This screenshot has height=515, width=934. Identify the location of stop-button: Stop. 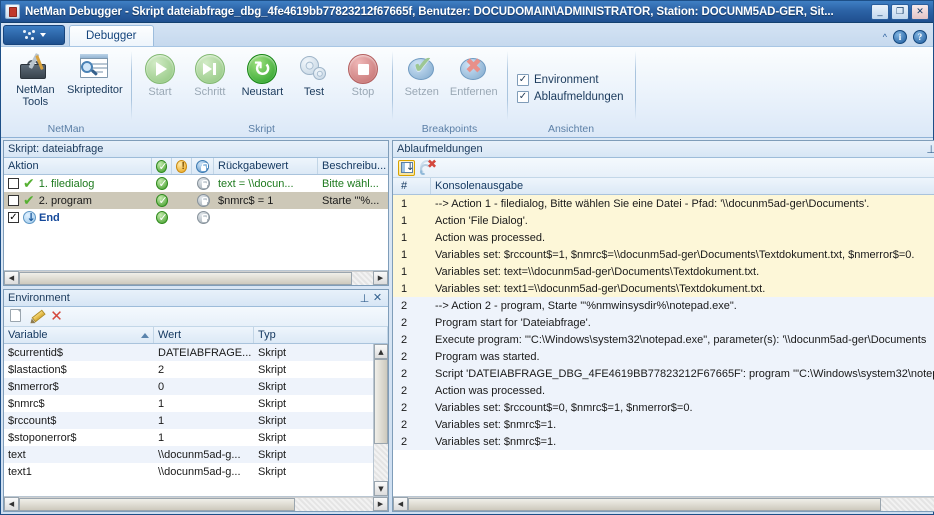
(363, 76).